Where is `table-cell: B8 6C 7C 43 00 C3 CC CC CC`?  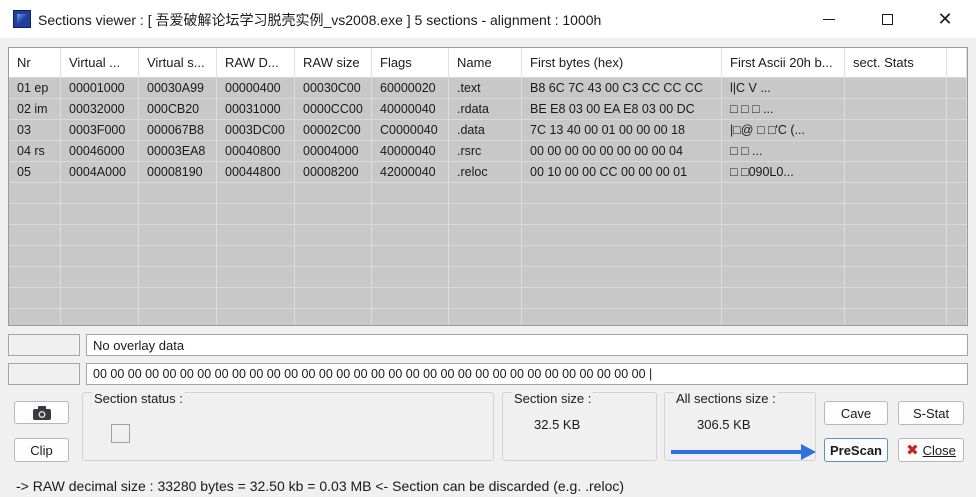 table-cell: B8 6C 7C 43 00 C3 CC CC CC is located at coordinates (622, 88).